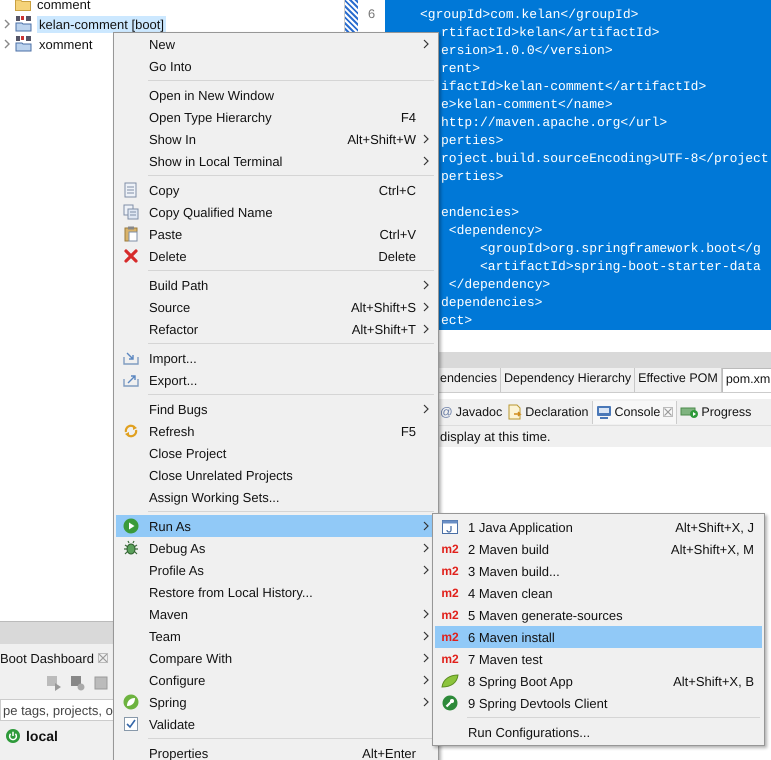 This screenshot has width=771, height=760. What do you see at coordinates (491, 303) in the screenshot?
I see `code-line: dependencies>` at bounding box center [491, 303].